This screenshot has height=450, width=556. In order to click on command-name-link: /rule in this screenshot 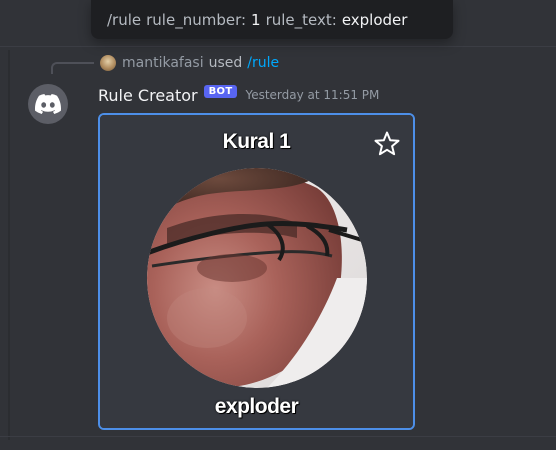, I will do `click(263, 63)`.